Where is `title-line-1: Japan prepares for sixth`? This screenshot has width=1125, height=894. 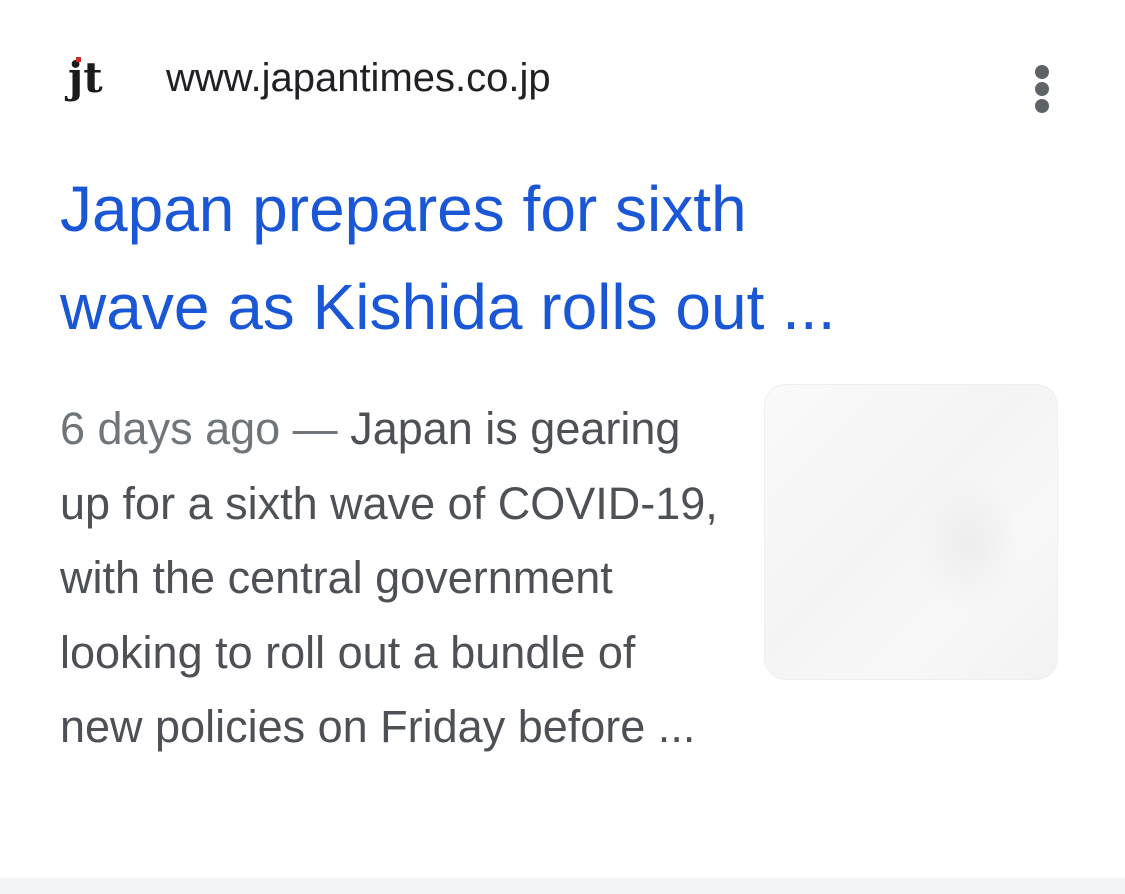
title-line-1: Japan prepares for sixth is located at coordinates (403, 209).